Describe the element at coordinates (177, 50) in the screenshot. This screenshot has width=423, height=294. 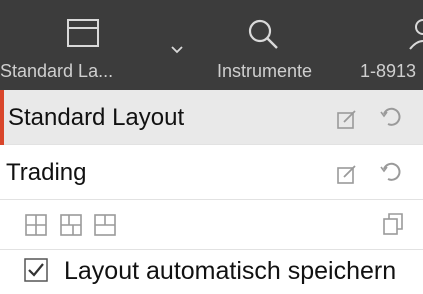
I see `chevron-down-icon` at that location.